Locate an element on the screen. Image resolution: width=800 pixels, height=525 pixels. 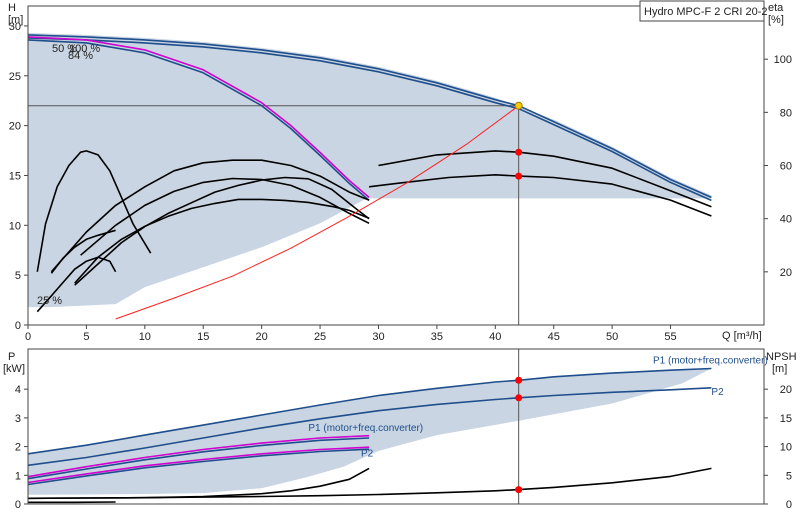
eta-axis-title: eta is located at coordinates (776, 8).